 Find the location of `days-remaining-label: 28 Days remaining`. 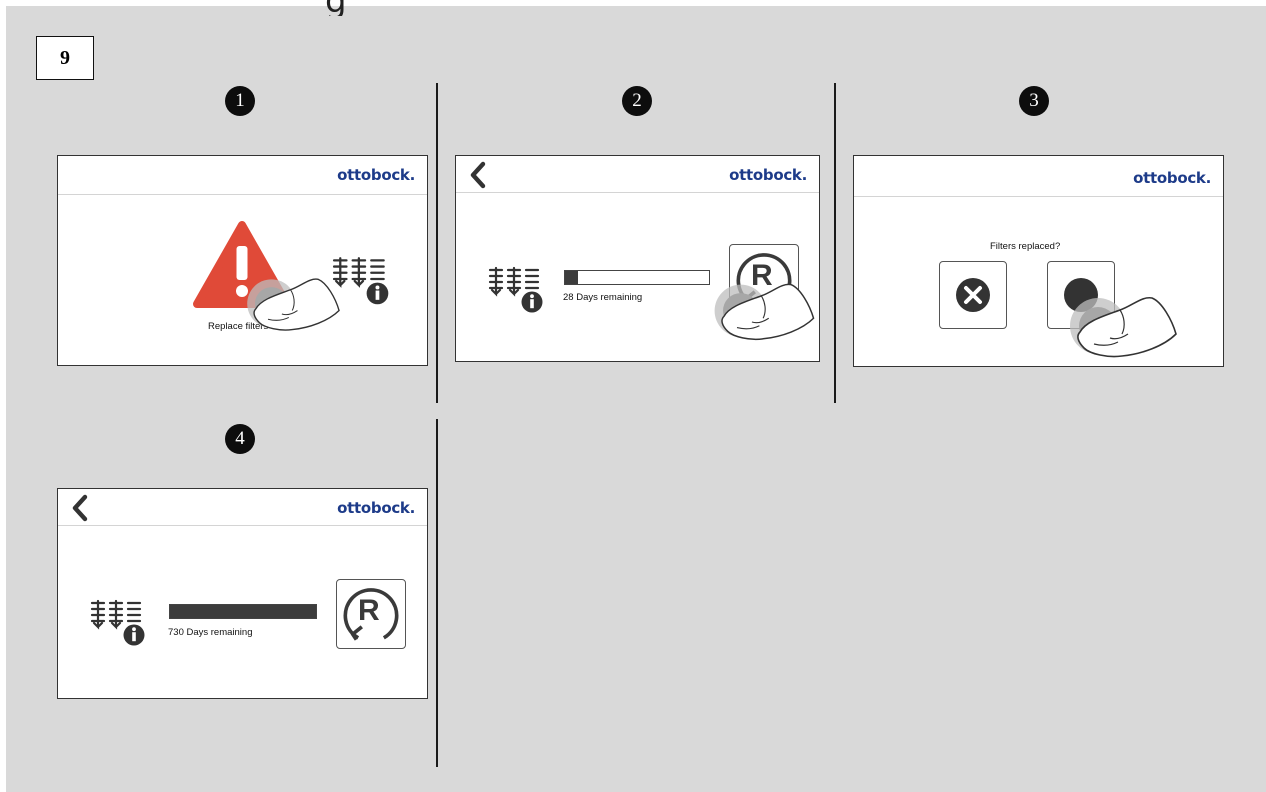

days-remaining-label: 28 Days remaining is located at coordinates (603, 297).